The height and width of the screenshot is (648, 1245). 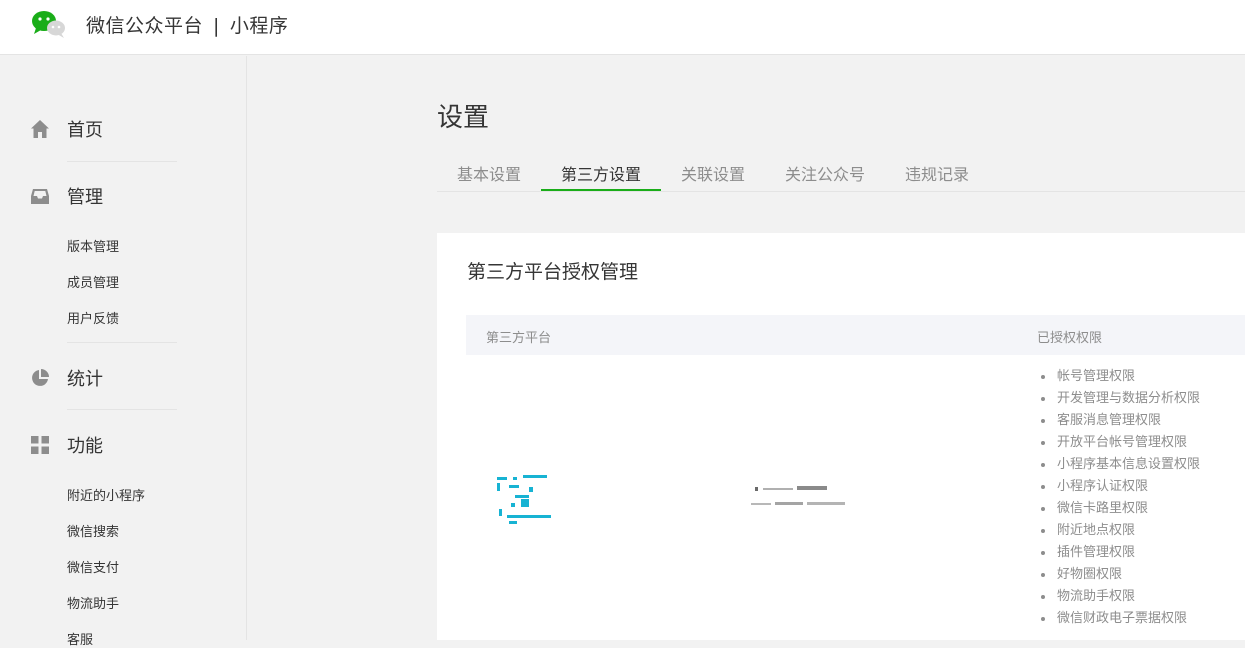 I want to click on tab-follow-official-account: 关注公众号, so click(x=825, y=173).